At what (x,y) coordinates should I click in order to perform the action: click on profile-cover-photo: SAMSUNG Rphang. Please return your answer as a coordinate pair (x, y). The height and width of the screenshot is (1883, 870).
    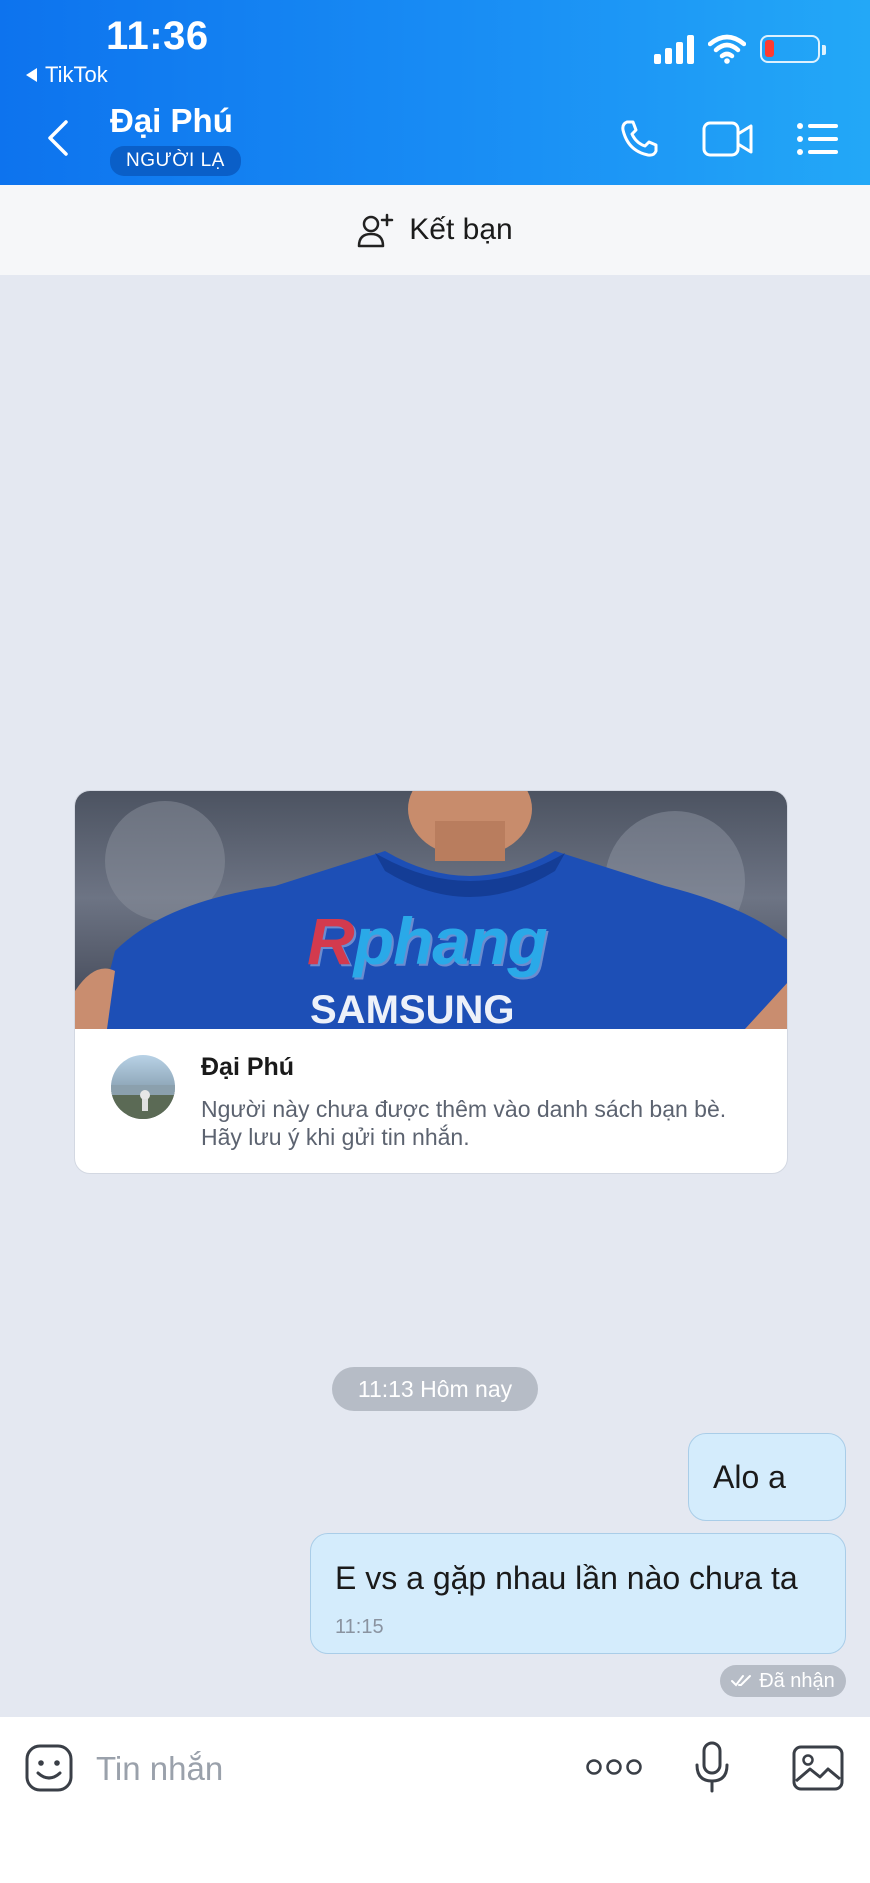
    Looking at the image, I should click on (431, 910).